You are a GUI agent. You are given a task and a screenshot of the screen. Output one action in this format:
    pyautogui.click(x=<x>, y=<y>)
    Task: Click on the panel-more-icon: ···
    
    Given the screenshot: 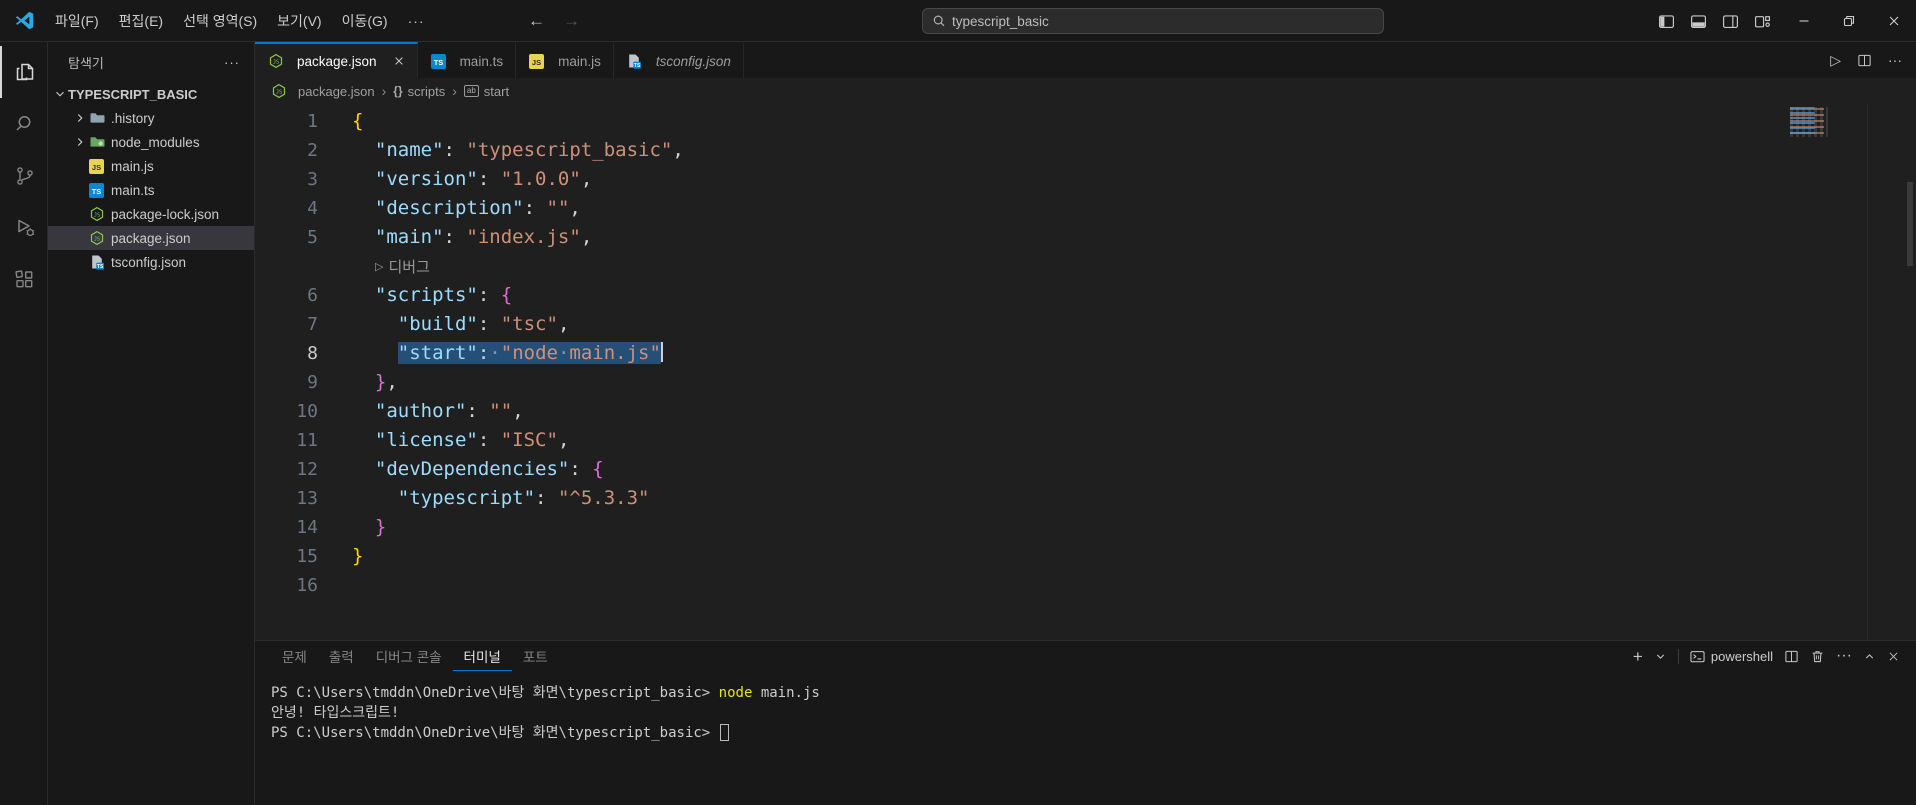 What is the action you would take?
    pyautogui.click(x=1844, y=656)
    